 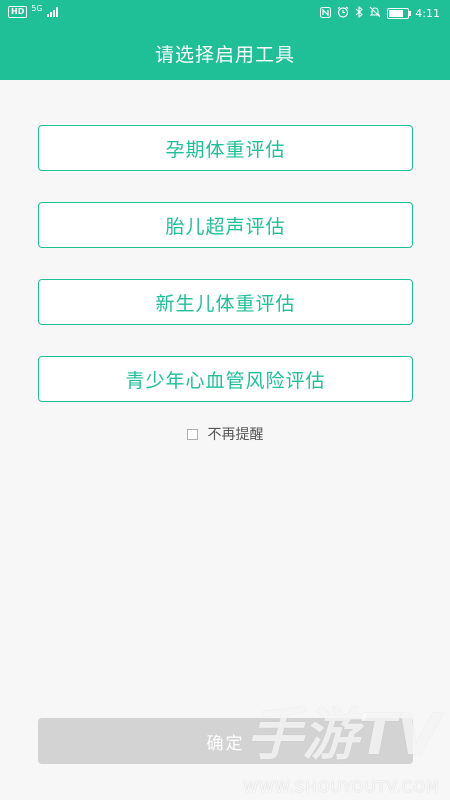 What do you see at coordinates (224, 55) in the screenshot?
I see `page-title: 请选择启用工具` at bounding box center [224, 55].